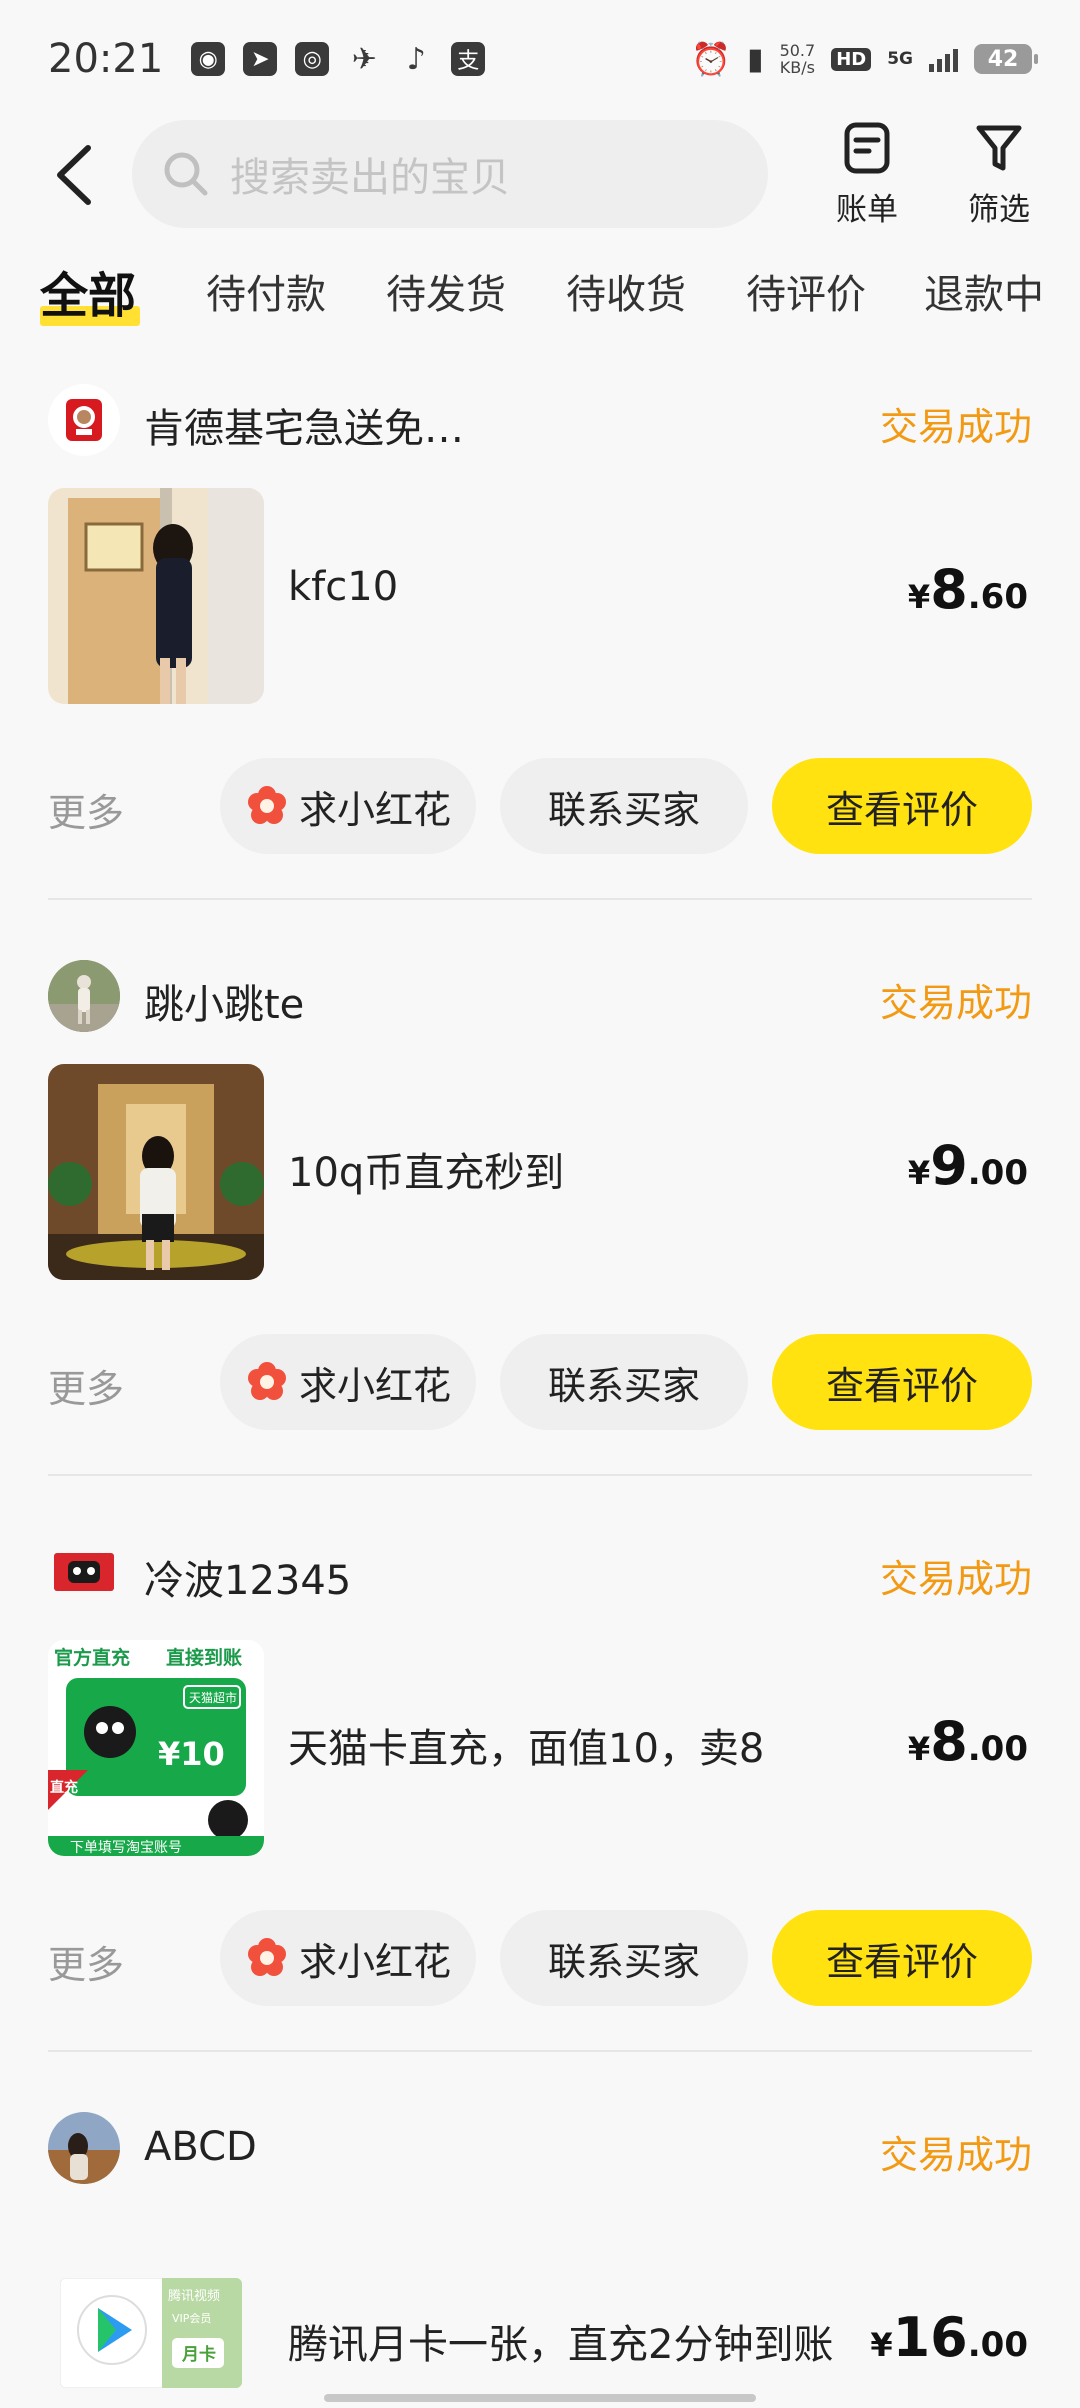 Image resolution: width=1080 pixels, height=2408 pixels. I want to click on status-bar: 20:21 ◉ ➤ ◎ ✈ ♪ 支 ⏰ ▮ 50.7 KB/s HD 5G 42, so click(540, 59).